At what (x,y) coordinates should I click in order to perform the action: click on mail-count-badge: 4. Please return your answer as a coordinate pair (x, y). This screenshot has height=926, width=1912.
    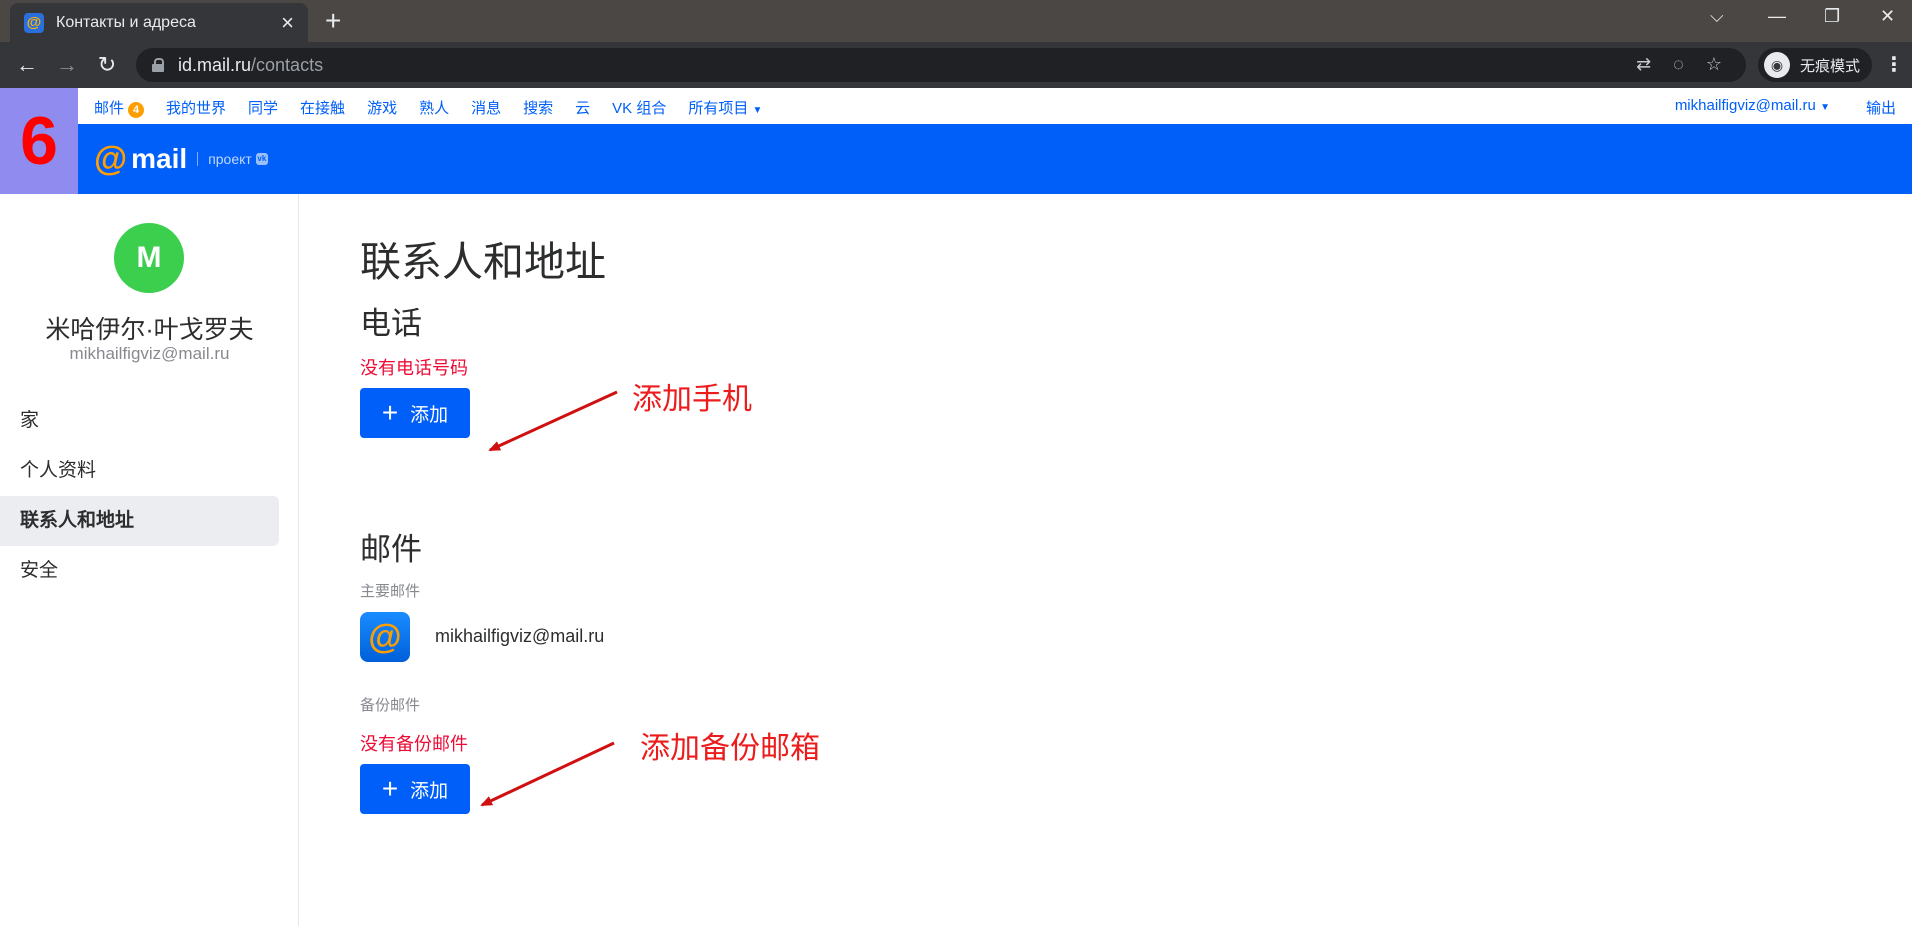
    Looking at the image, I should click on (136, 110).